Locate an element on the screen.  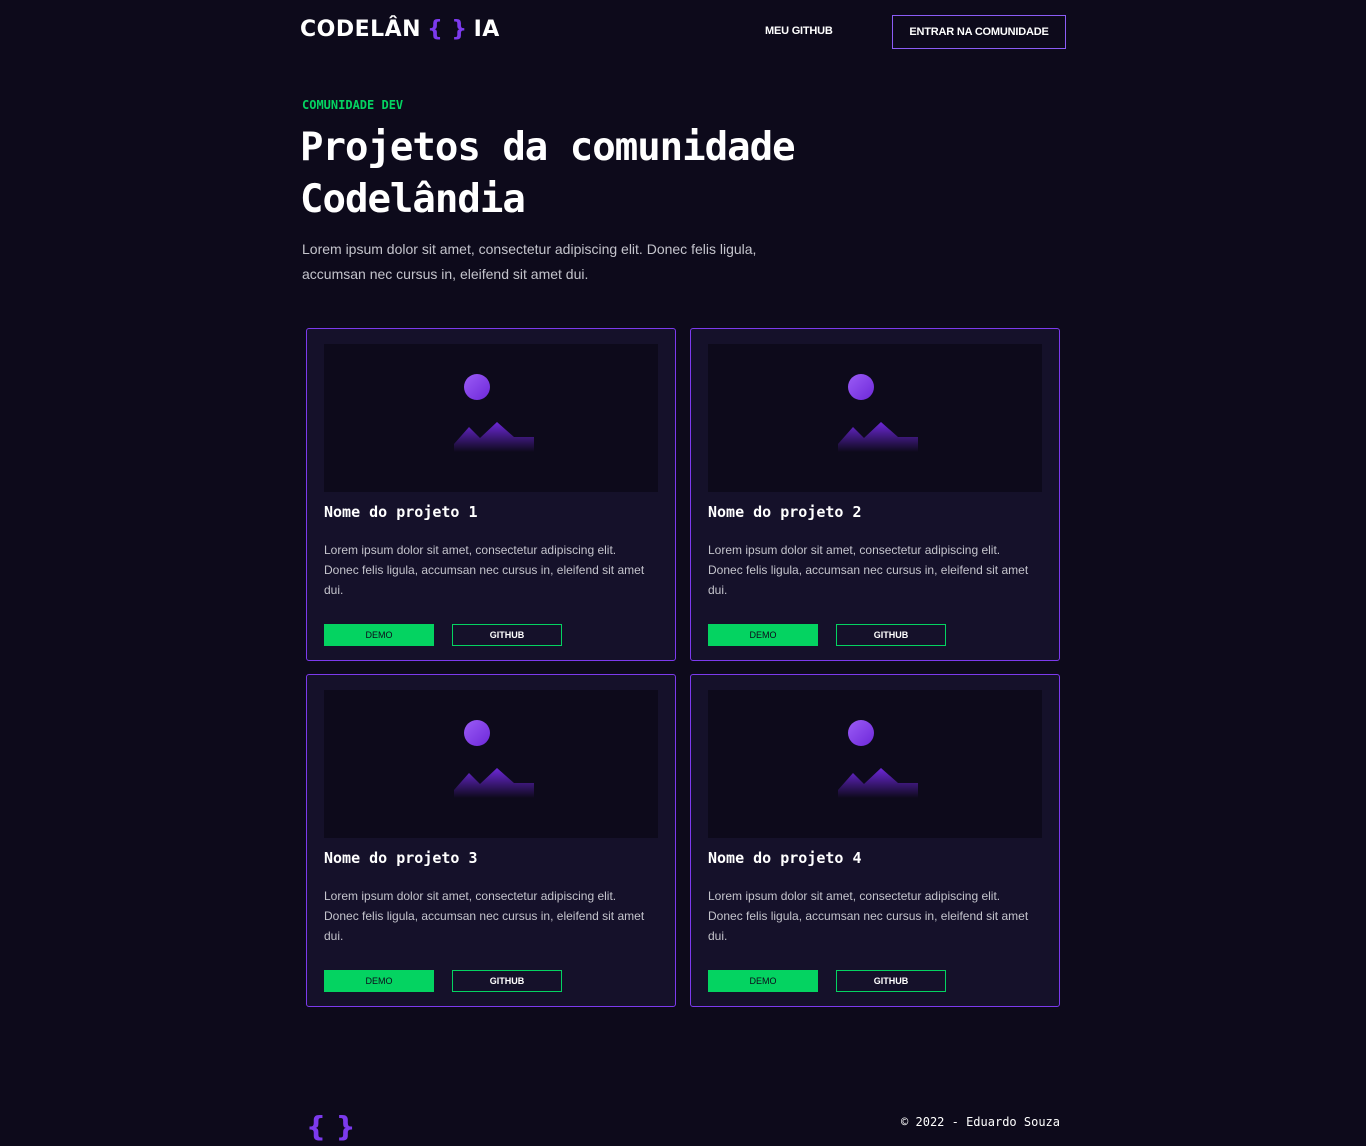
logo-suffix: IA is located at coordinates (486, 29).